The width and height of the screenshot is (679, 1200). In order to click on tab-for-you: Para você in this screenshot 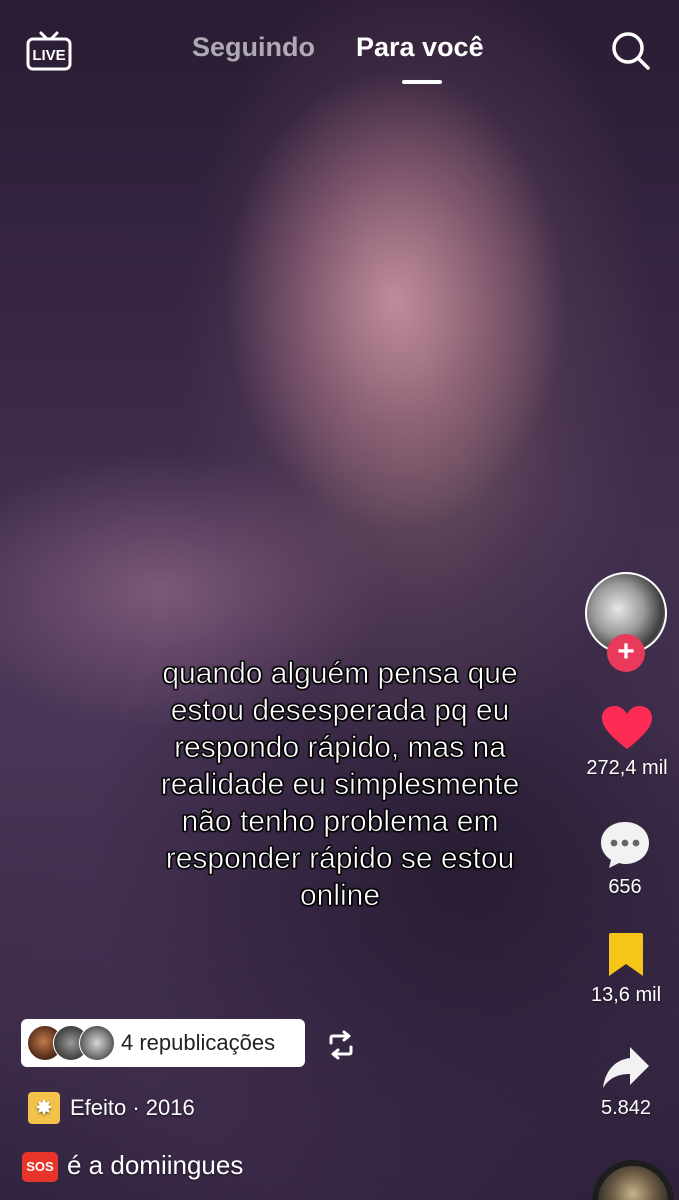, I will do `click(420, 47)`.